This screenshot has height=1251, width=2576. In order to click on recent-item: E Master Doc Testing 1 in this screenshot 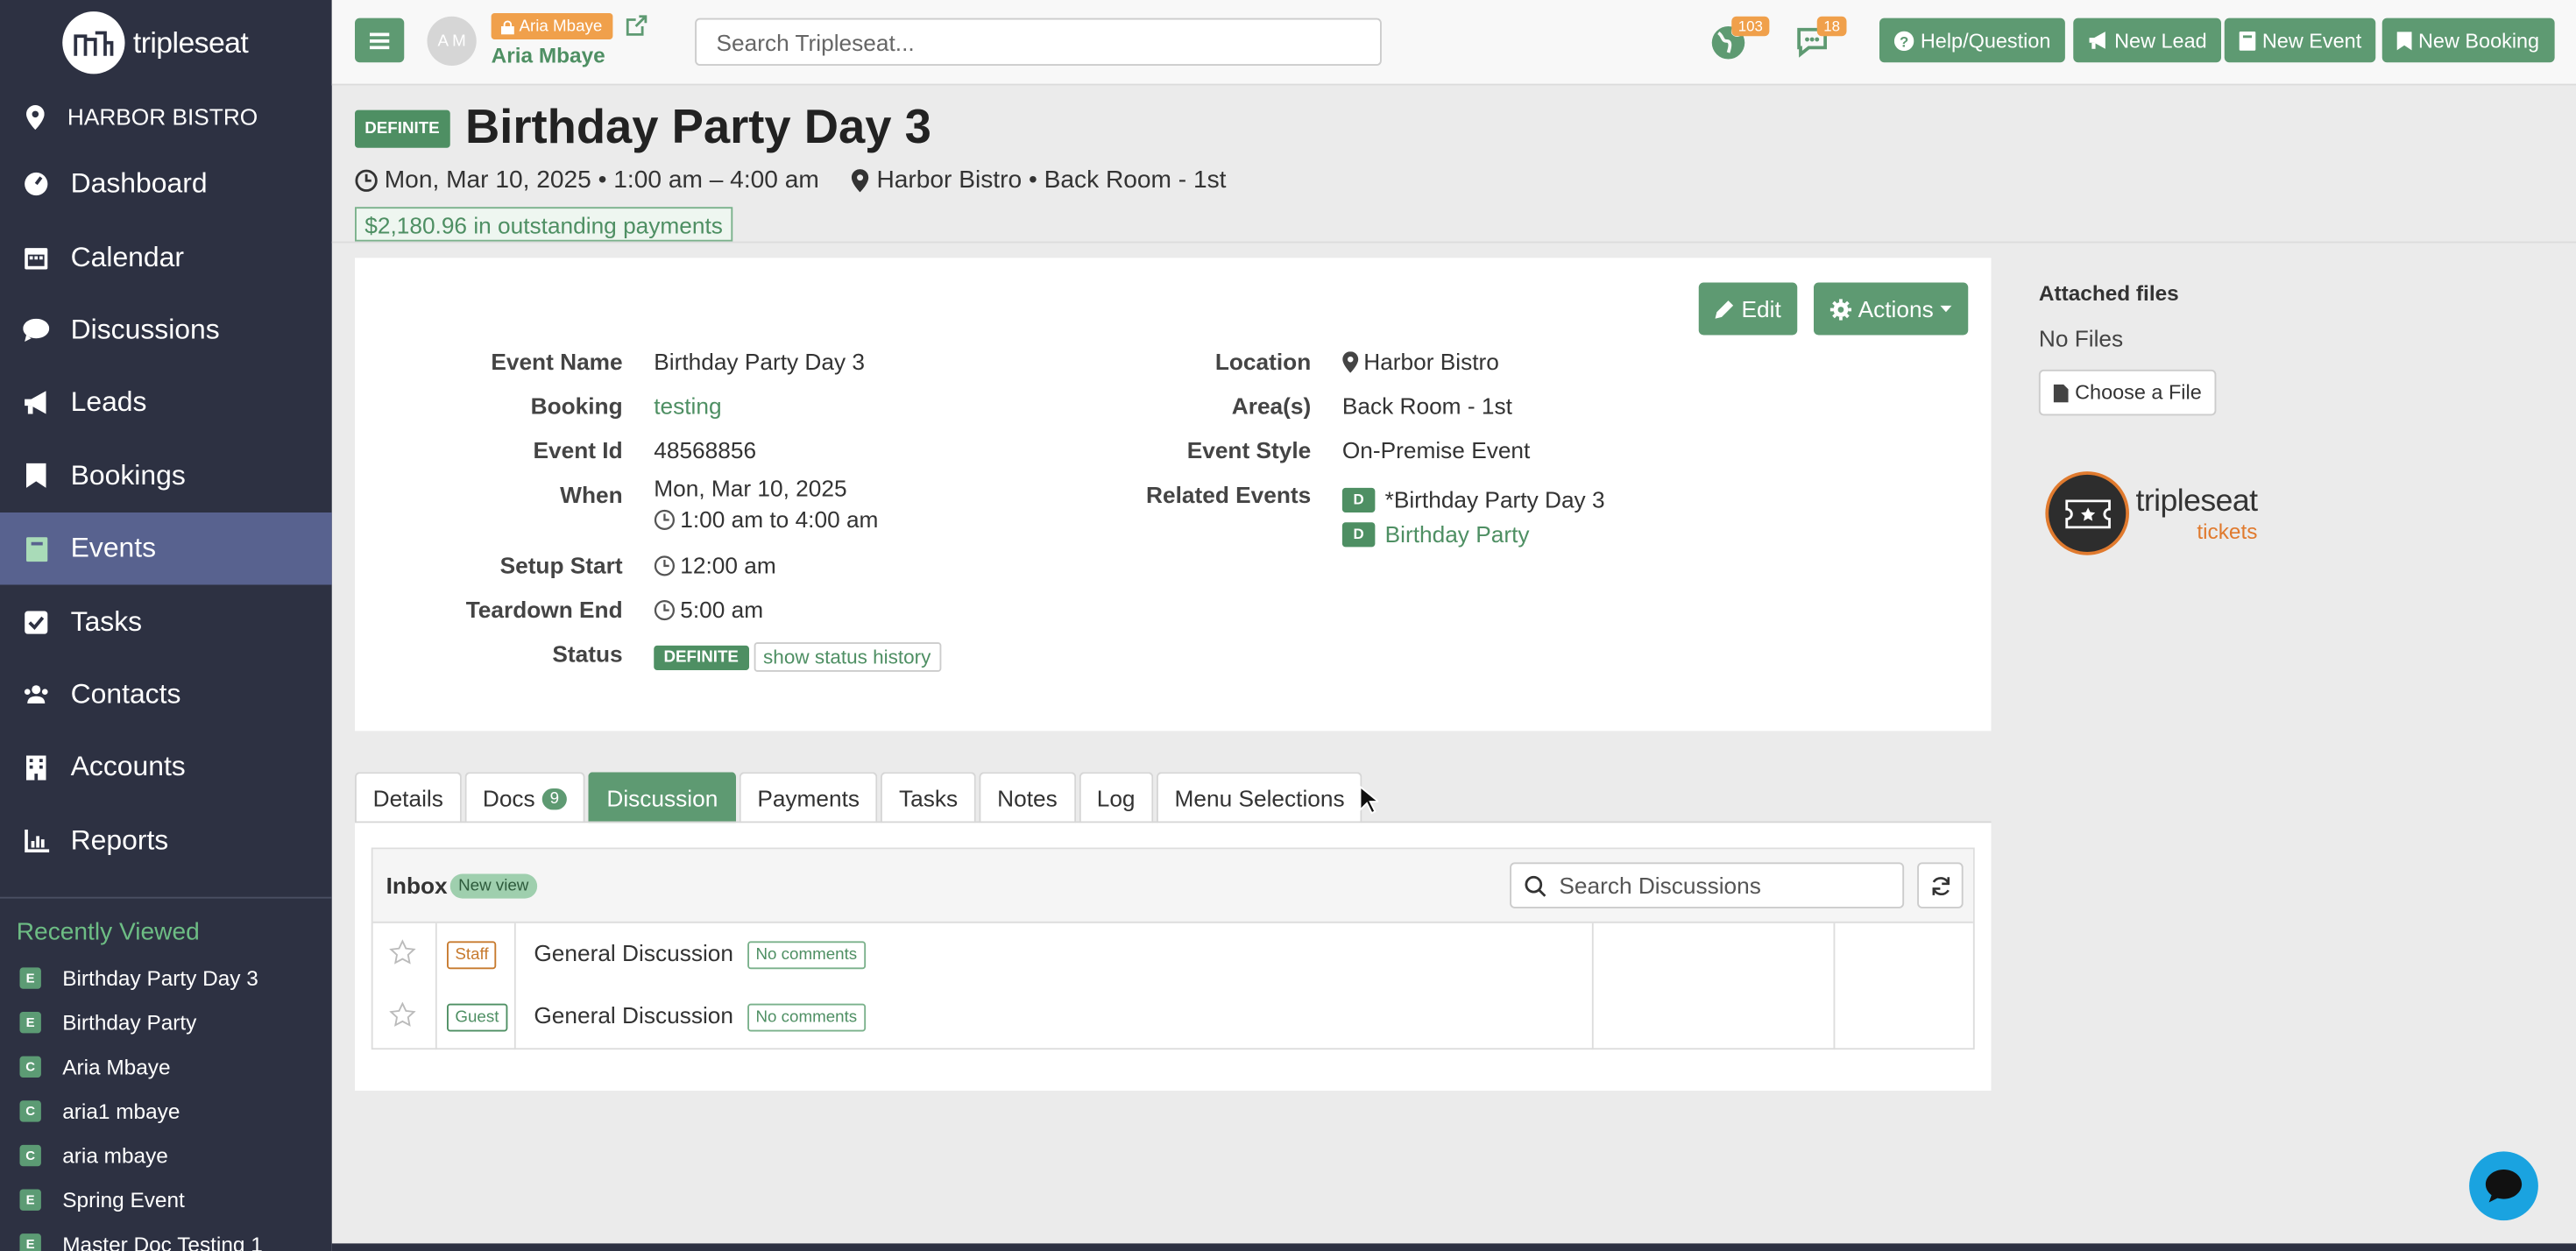, I will do `click(166, 1236)`.